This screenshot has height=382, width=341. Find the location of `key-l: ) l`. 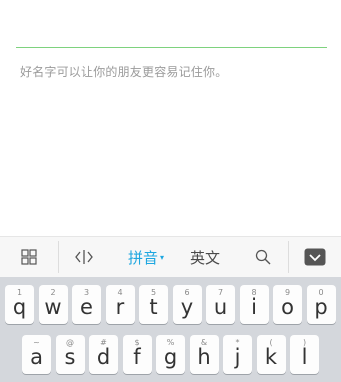

key-l: ) l is located at coordinates (304, 354).